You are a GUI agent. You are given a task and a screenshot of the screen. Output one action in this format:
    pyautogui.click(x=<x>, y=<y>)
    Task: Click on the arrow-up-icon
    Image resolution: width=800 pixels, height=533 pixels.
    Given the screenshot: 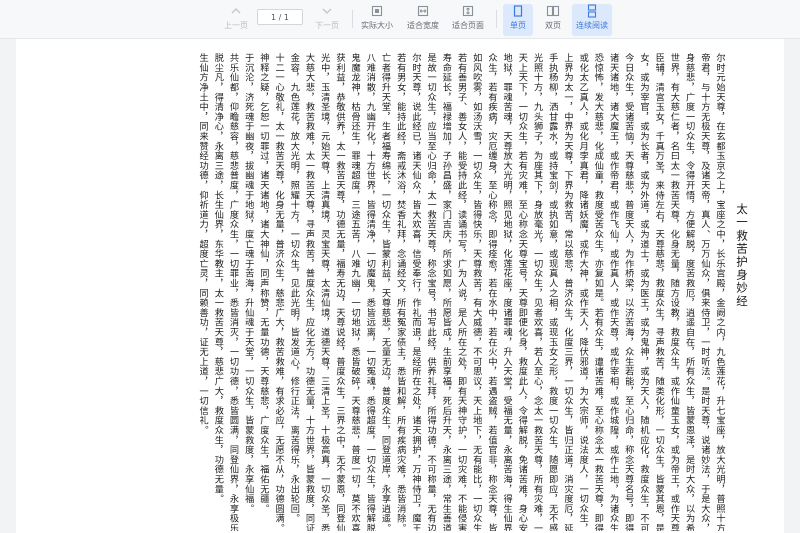 What is the action you would take?
    pyautogui.click(x=236, y=12)
    